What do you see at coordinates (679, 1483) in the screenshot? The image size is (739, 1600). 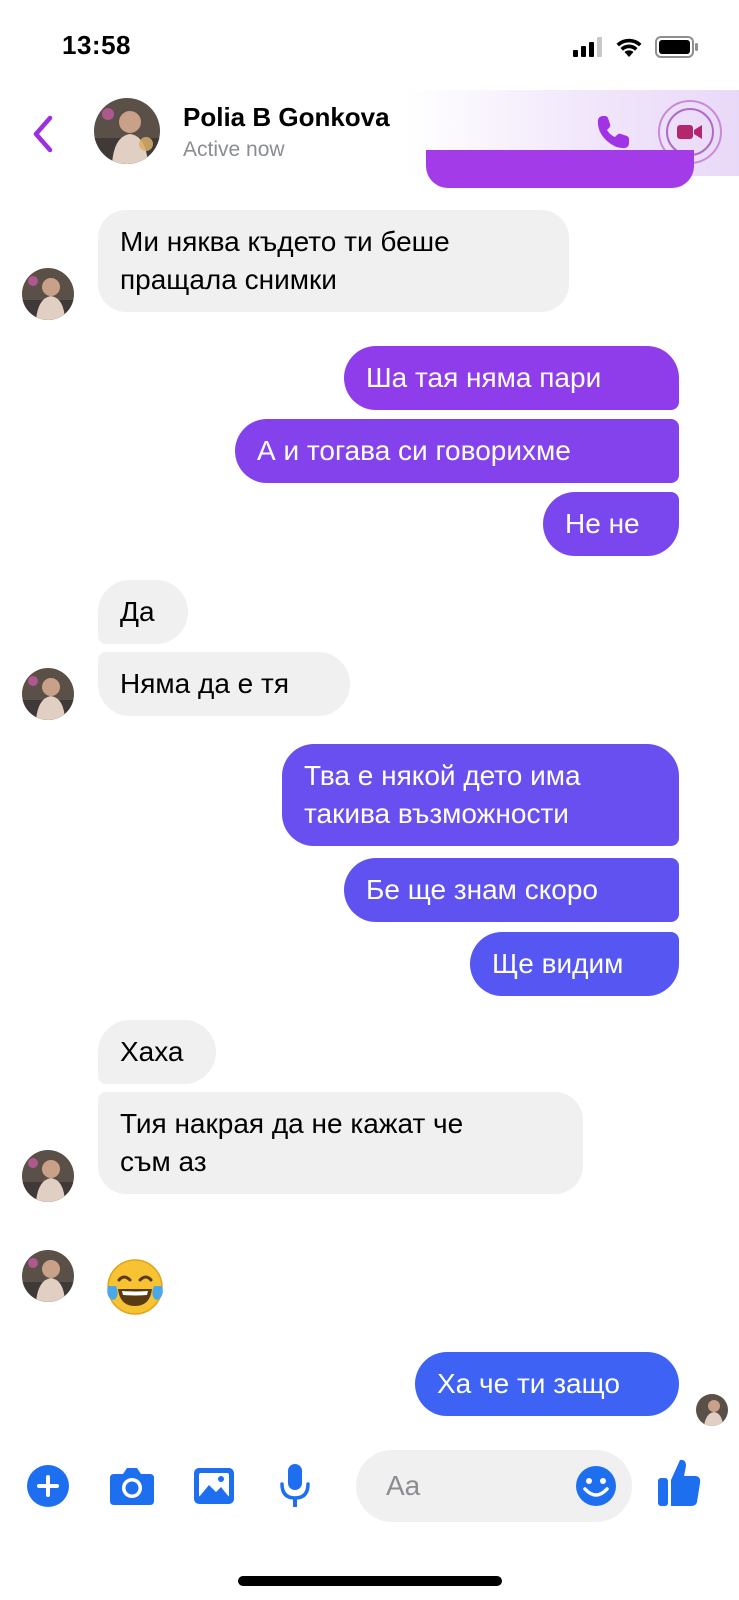 I see `thumbs-up-icon` at bounding box center [679, 1483].